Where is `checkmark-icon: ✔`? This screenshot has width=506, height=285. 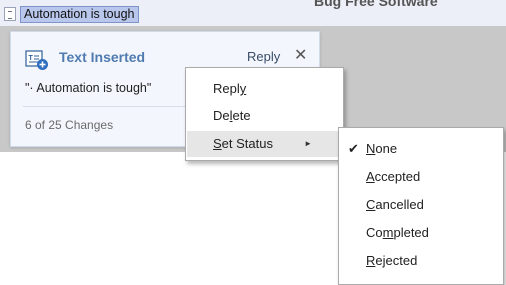
checkmark-icon: ✔ is located at coordinates (353, 148).